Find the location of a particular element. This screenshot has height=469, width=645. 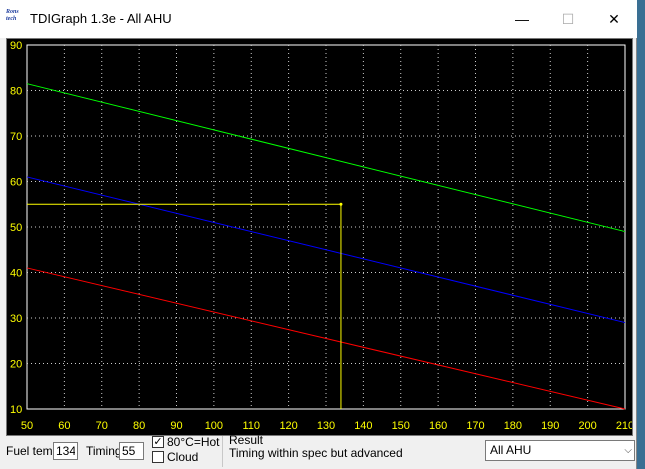

result-text: Timing within spec but advanced is located at coordinates (316, 453).